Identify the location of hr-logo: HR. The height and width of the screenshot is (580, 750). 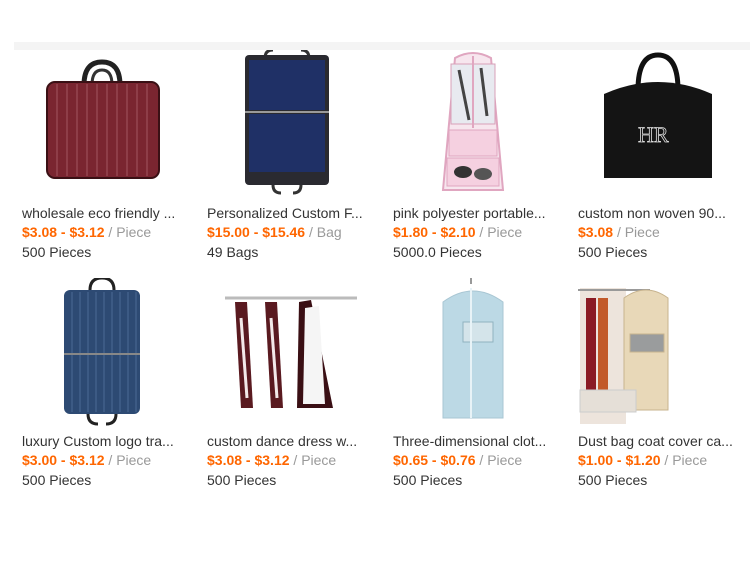
(653, 134).